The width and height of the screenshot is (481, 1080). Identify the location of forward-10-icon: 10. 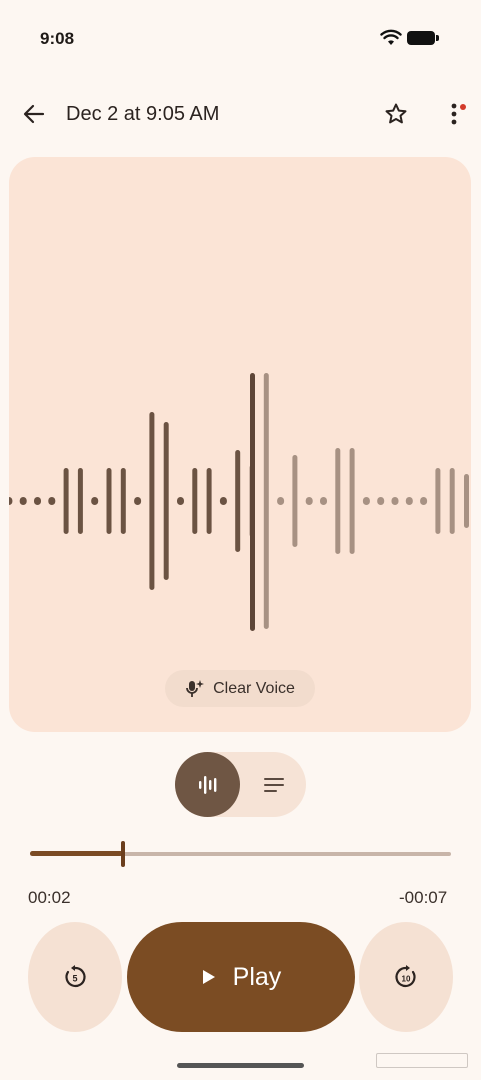
(405, 976).